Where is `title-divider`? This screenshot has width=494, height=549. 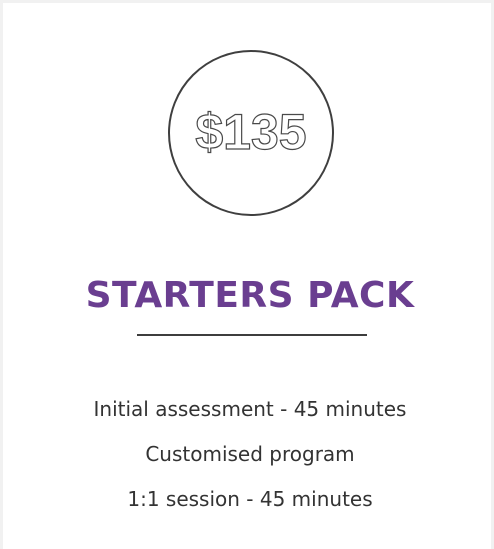
title-divider is located at coordinates (252, 335).